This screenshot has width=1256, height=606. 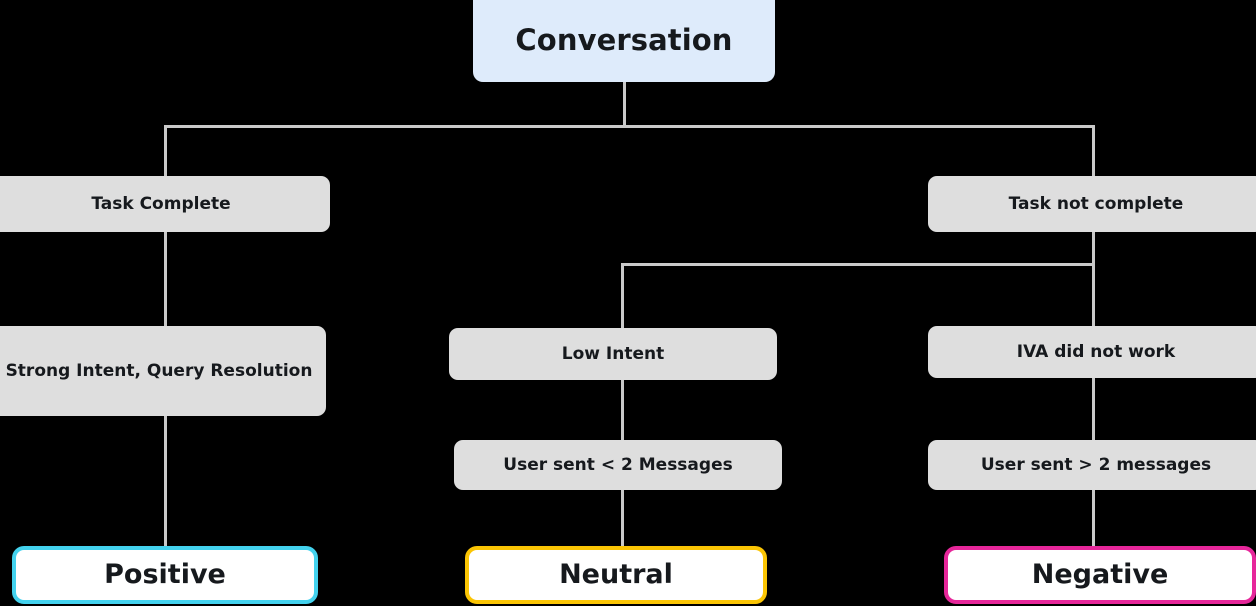 What do you see at coordinates (165, 481) in the screenshot?
I see `connector-strong-intent-to-positive` at bounding box center [165, 481].